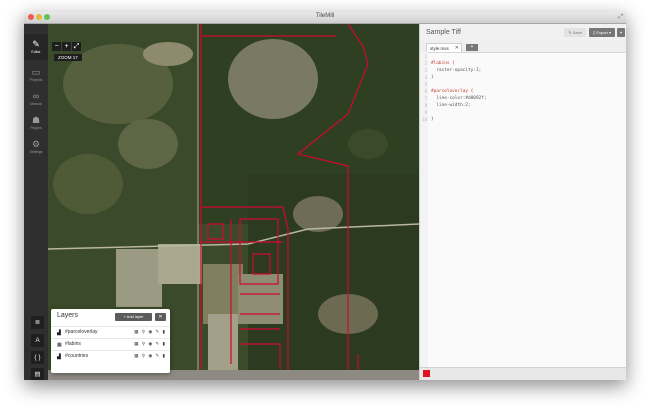 This screenshot has width=650, height=413. I want to click on layers-icon: ≣, so click(37, 322).